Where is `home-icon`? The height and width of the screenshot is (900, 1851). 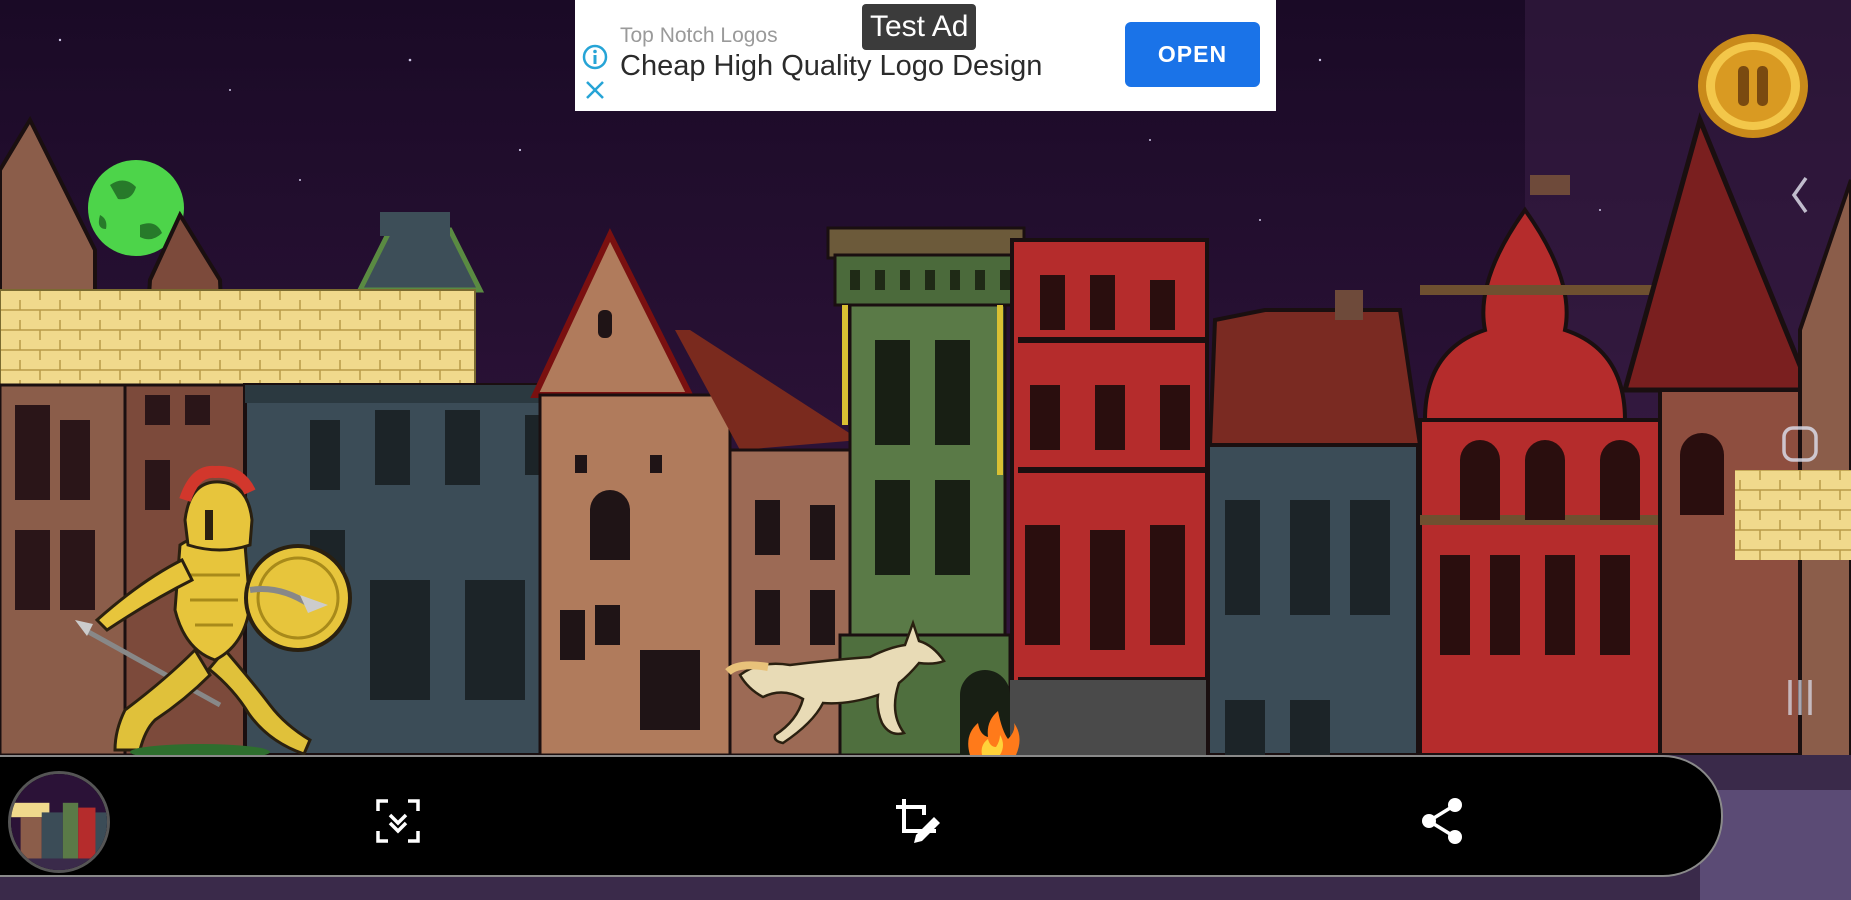
home-icon is located at coordinates (1800, 444).